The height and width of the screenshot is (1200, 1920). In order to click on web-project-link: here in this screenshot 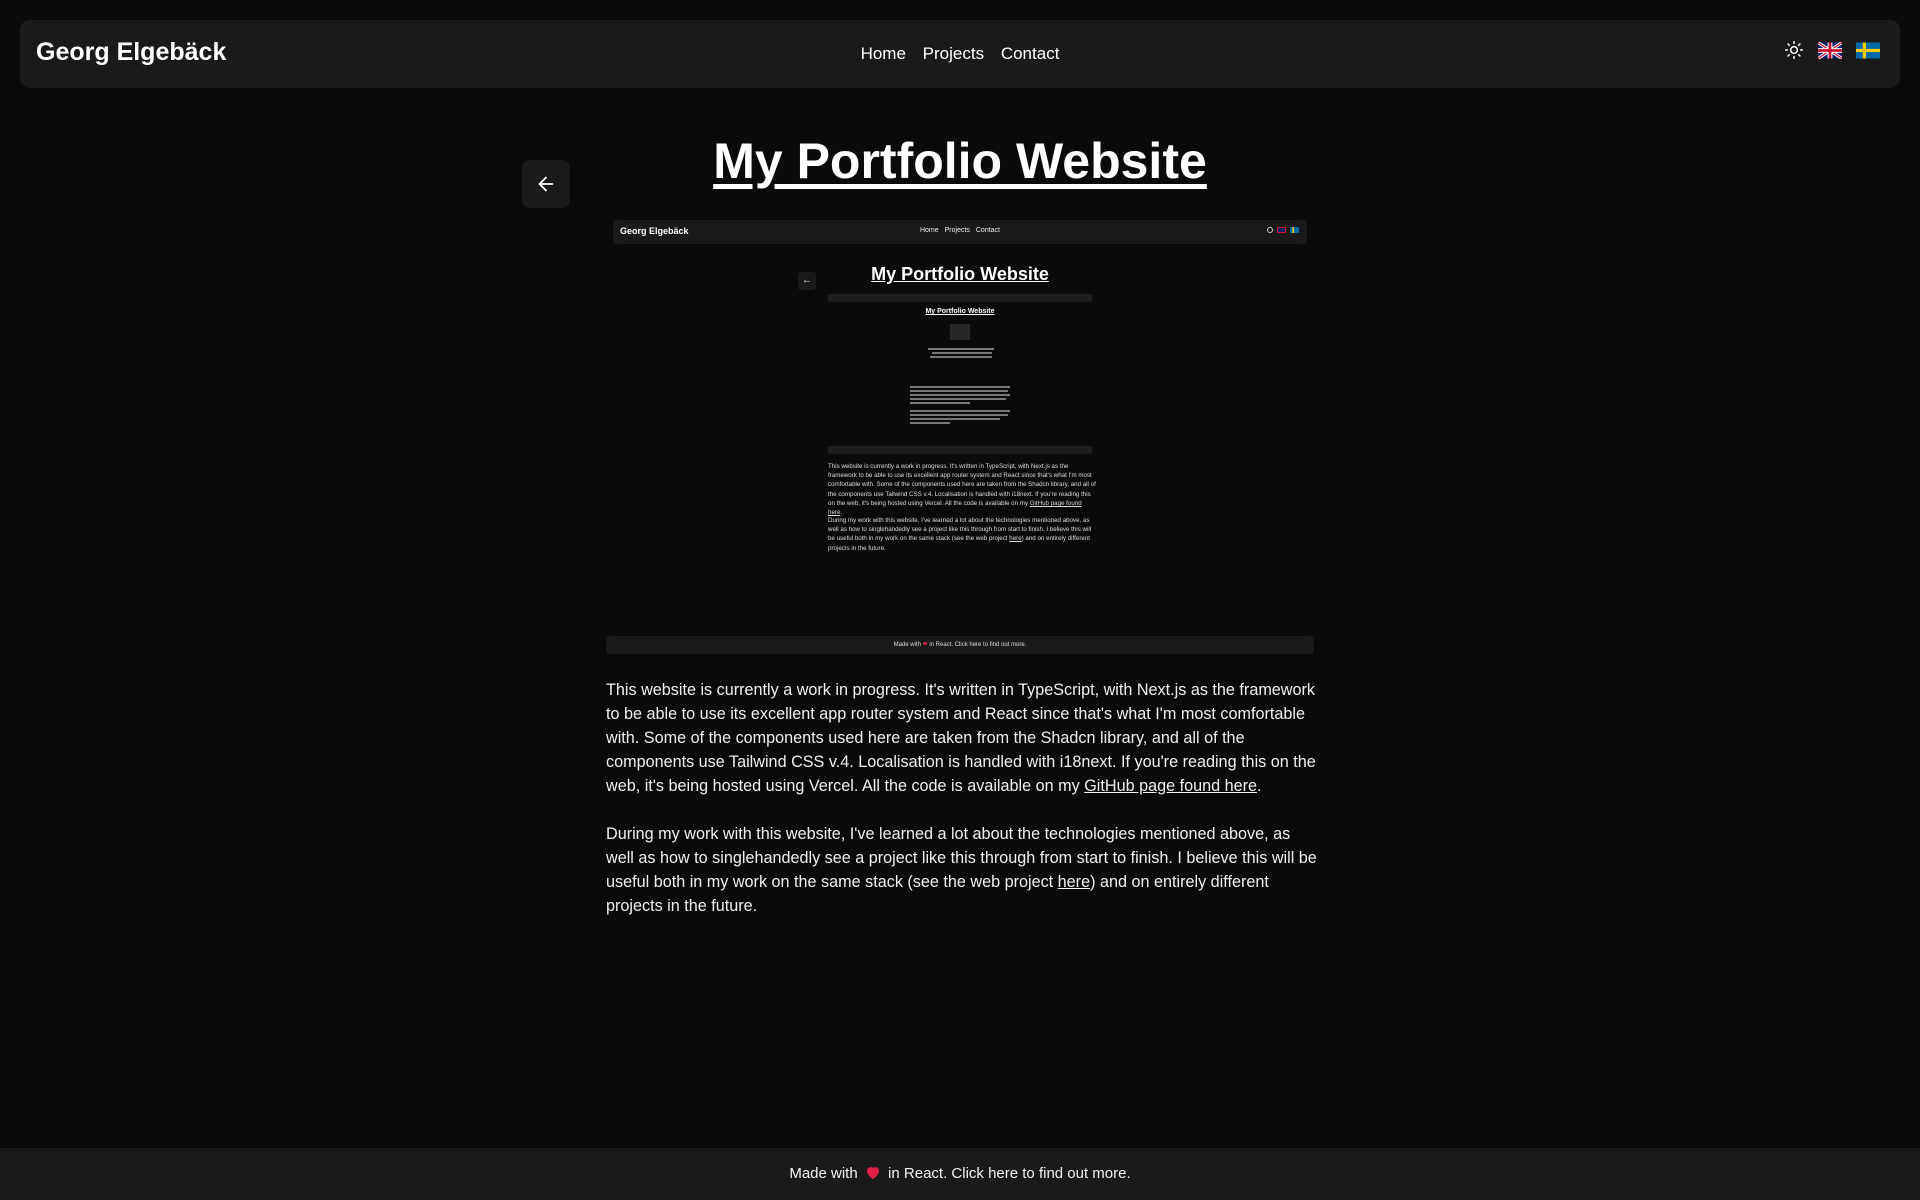, I will do `click(1074, 882)`.